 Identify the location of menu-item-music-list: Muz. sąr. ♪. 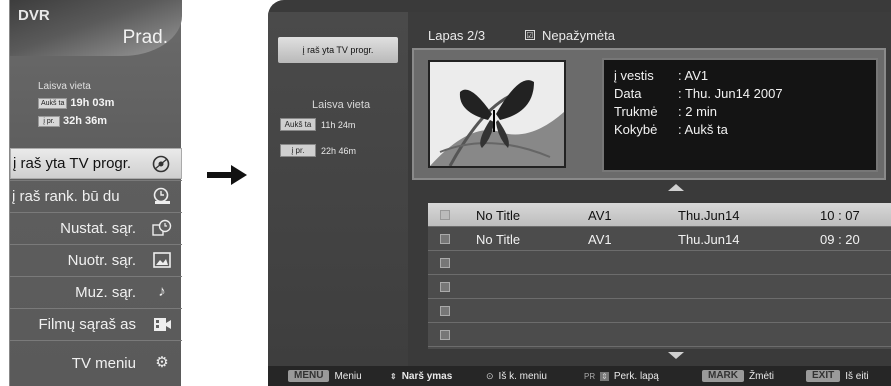
(96, 291).